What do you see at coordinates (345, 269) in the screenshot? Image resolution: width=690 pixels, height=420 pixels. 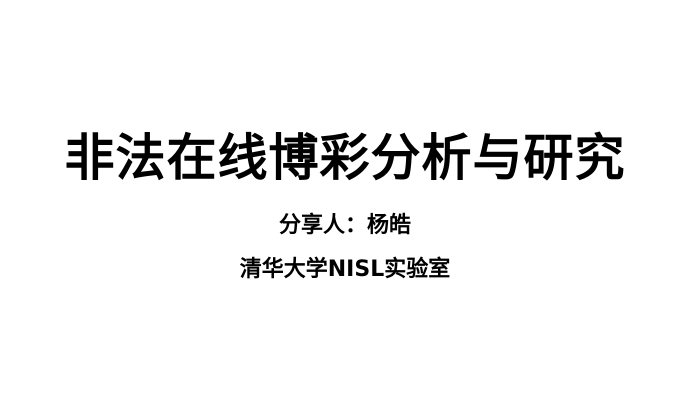 I see `affiliation-line: 清华大学NISL实验室` at bounding box center [345, 269].